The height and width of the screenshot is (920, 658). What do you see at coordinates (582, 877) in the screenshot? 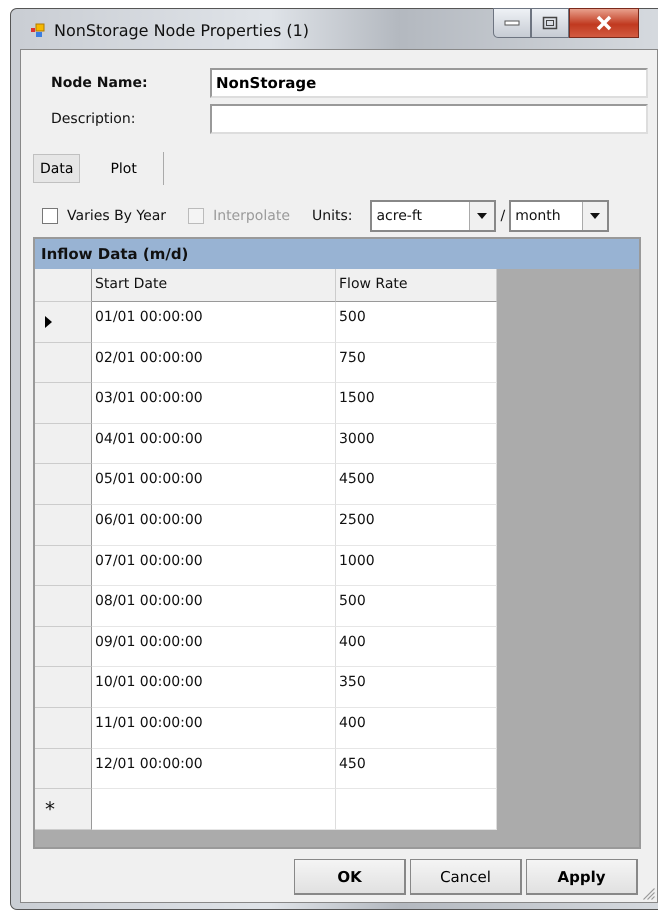
I see `dialog-button: Apply` at bounding box center [582, 877].